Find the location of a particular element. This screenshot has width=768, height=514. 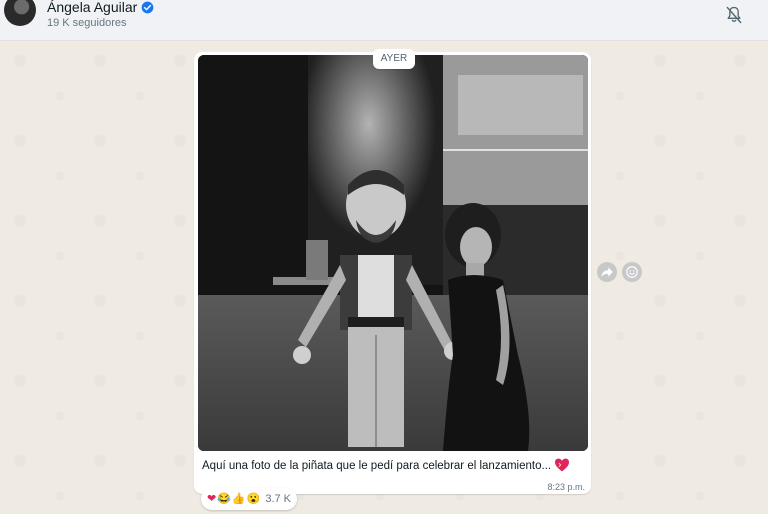

avatar is located at coordinates (20, 13).